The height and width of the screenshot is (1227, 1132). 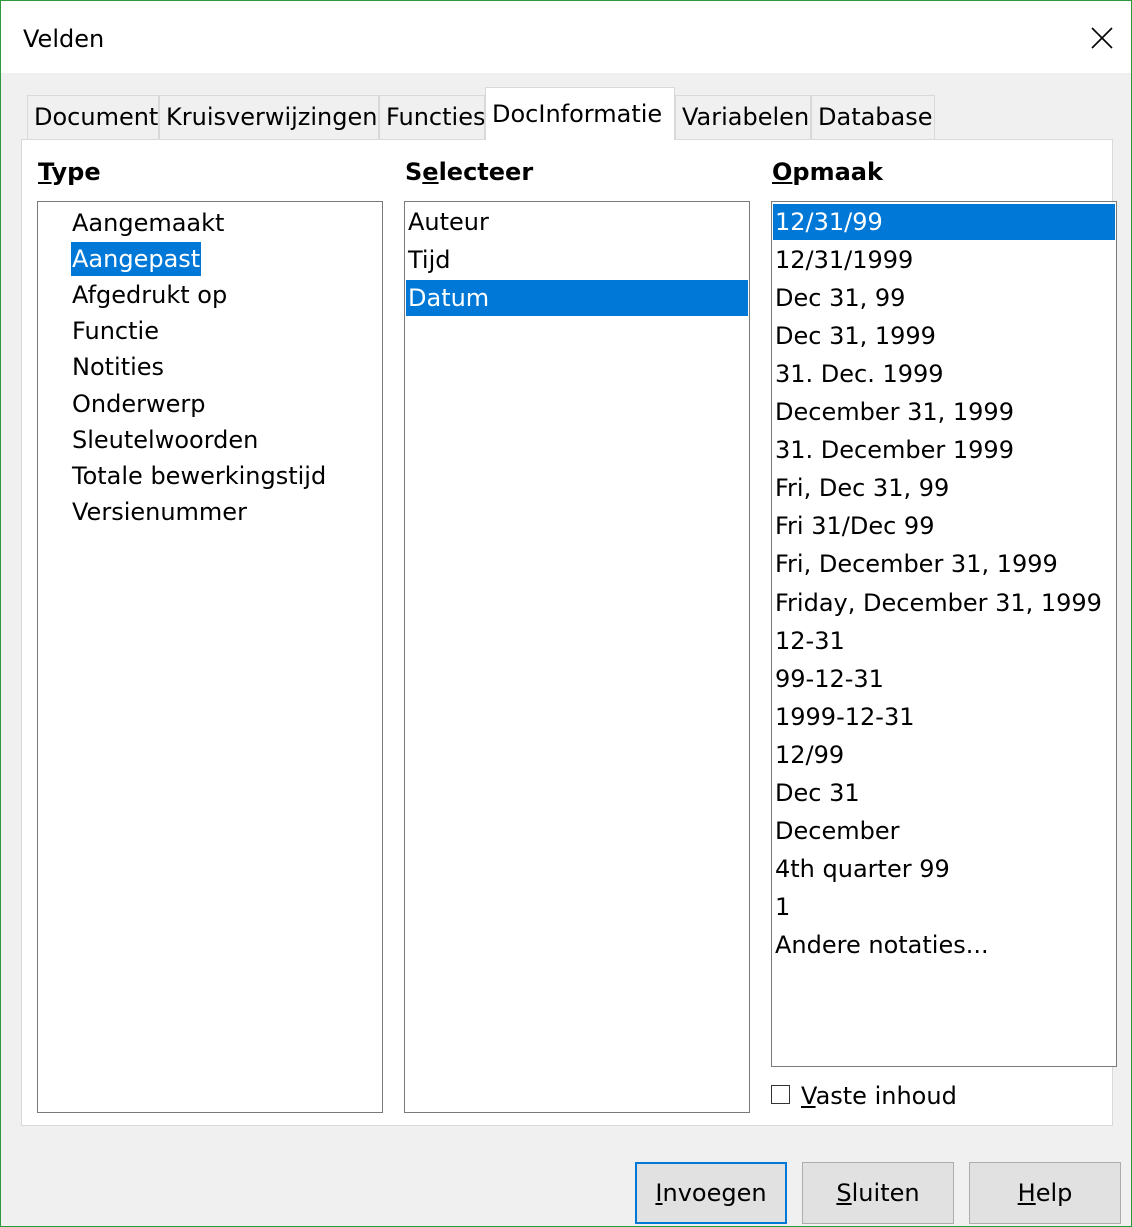 What do you see at coordinates (878, 1193) in the screenshot?
I see `close-dialog-button: Sluiten` at bounding box center [878, 1193].